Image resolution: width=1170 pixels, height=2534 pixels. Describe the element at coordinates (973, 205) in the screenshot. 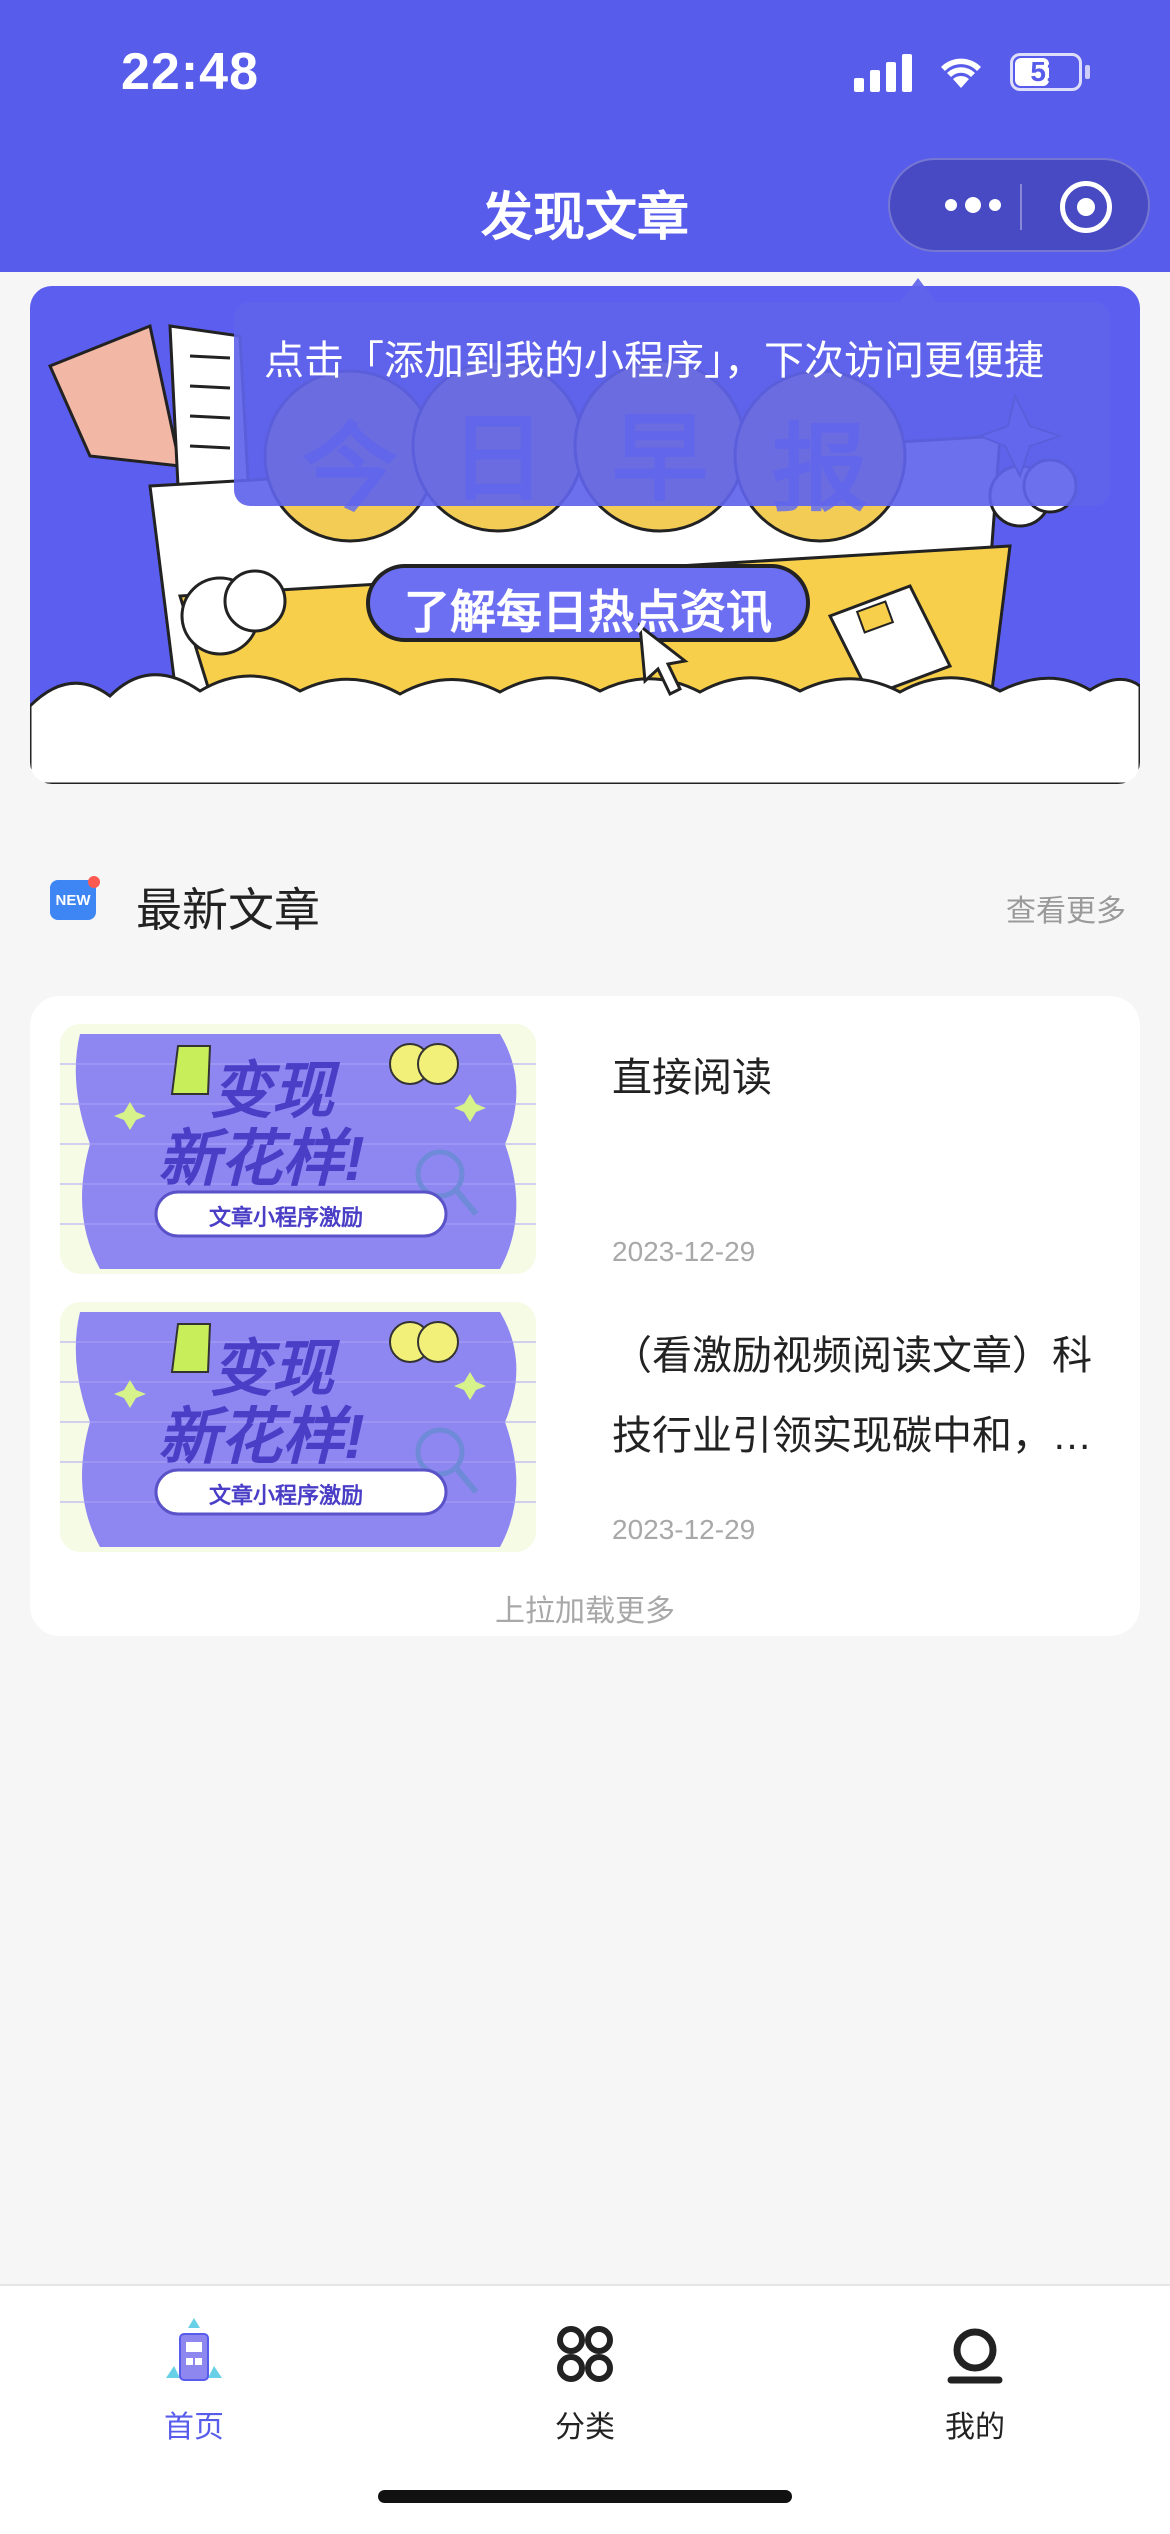

I see `more-icon` at that location.